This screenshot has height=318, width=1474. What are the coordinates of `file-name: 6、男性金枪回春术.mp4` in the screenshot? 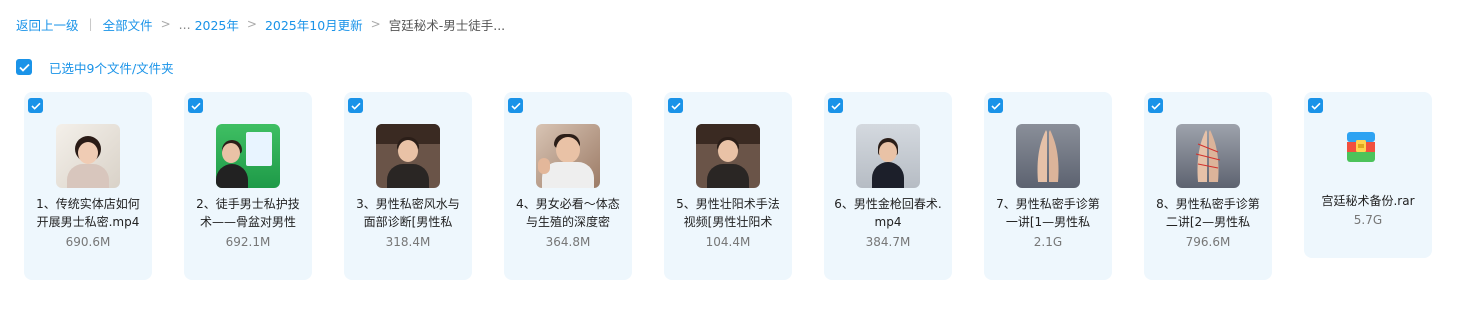 It's located at (888, 213).